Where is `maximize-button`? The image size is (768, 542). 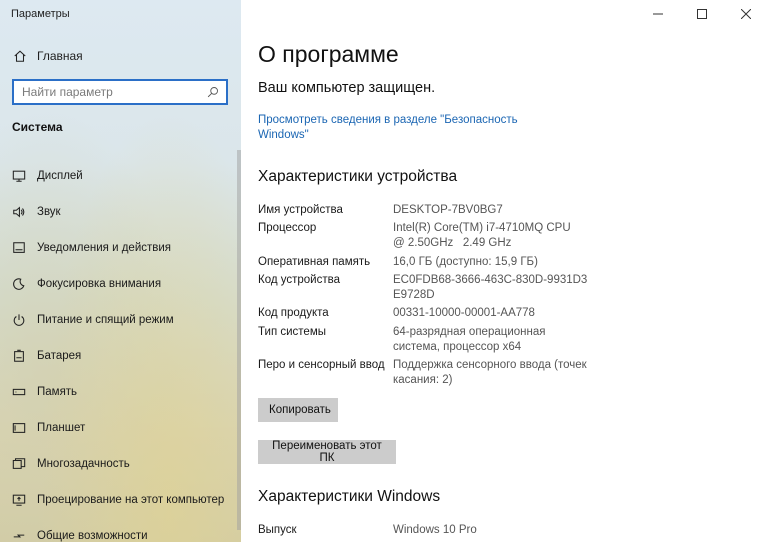 maximize-button is located at coordinates (702, 14).